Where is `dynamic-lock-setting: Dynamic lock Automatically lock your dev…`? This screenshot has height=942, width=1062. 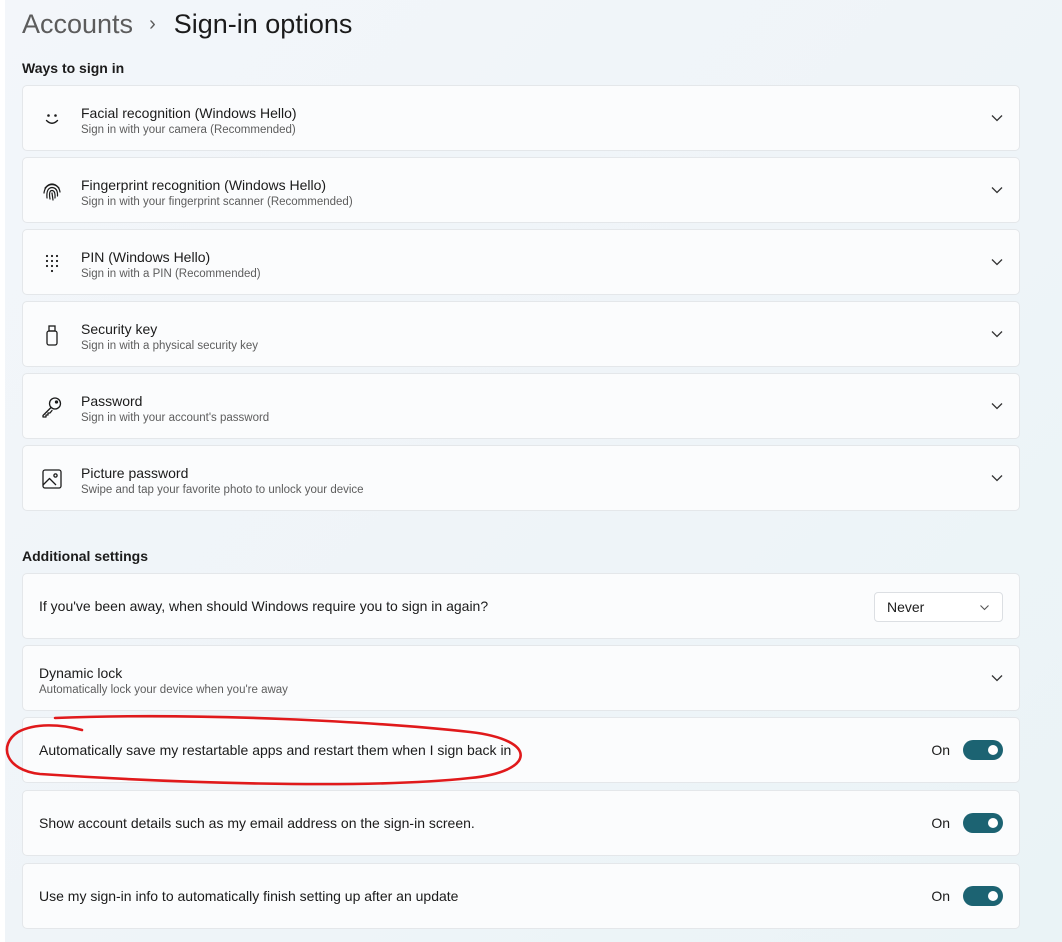 dynamic-lock-setting: Dynamic lock Automatically lock your dev… is located at coordinates (521, 678).